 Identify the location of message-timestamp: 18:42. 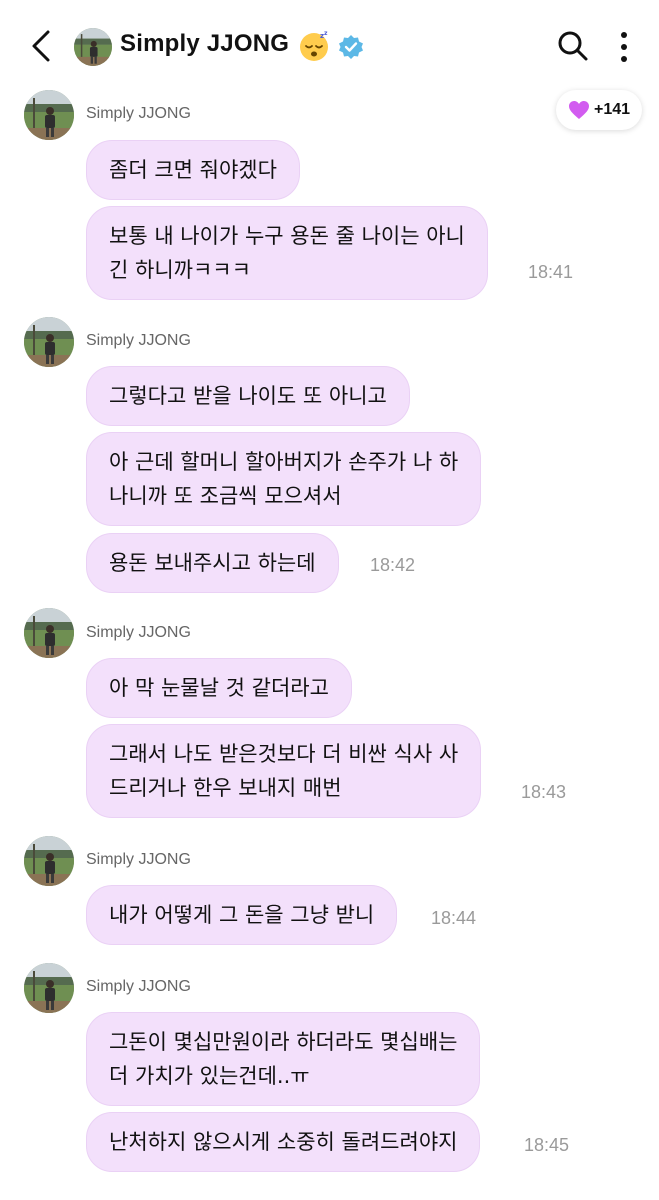
(393, 565).